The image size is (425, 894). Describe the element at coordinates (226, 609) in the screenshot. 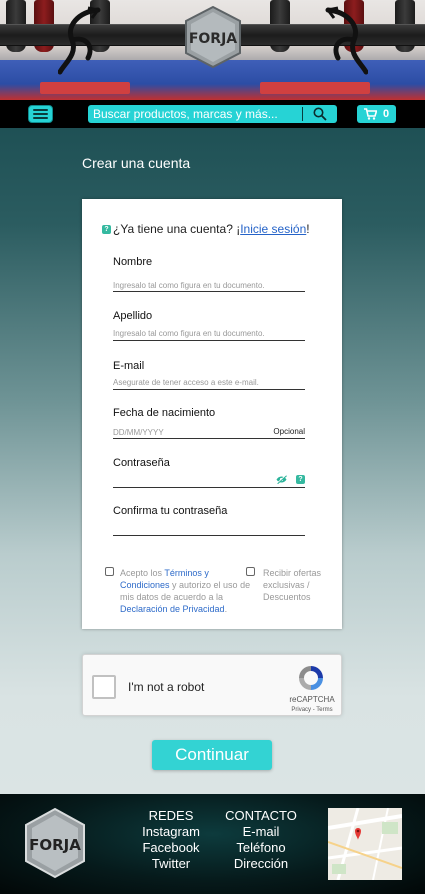

I see `terms-suffix: .` at that location.